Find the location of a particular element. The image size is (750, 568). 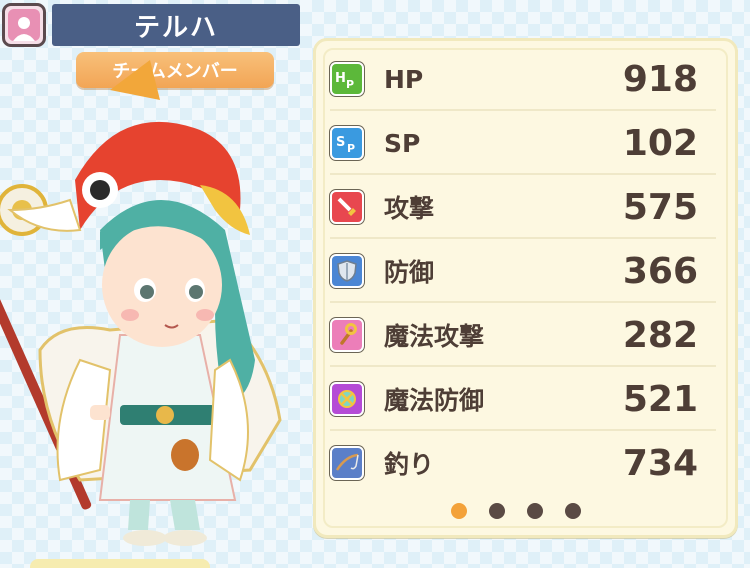

stat-row-sp: SP SP 102 is located at coordinates (523, 143).